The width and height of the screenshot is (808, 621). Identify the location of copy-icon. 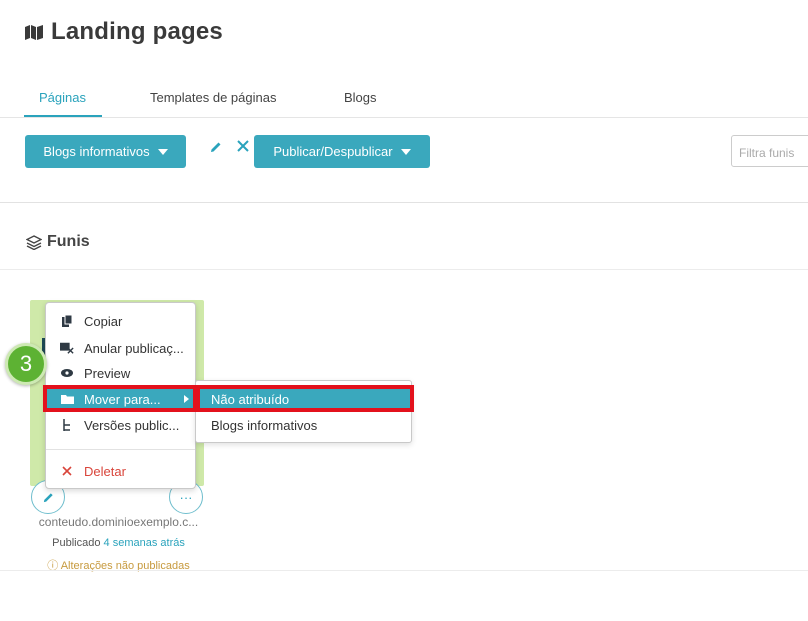
(67, 321).